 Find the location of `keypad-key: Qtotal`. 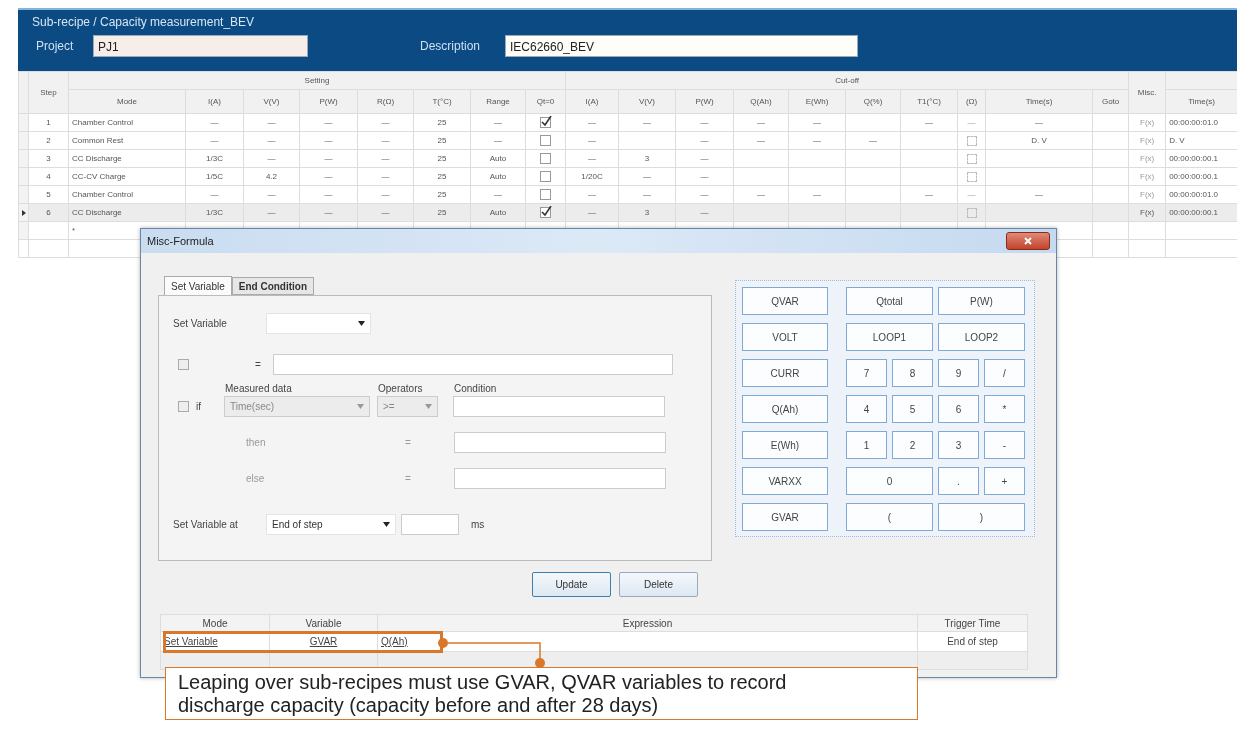

keypad-key: Qtotal is located at coordinates (889, 301).